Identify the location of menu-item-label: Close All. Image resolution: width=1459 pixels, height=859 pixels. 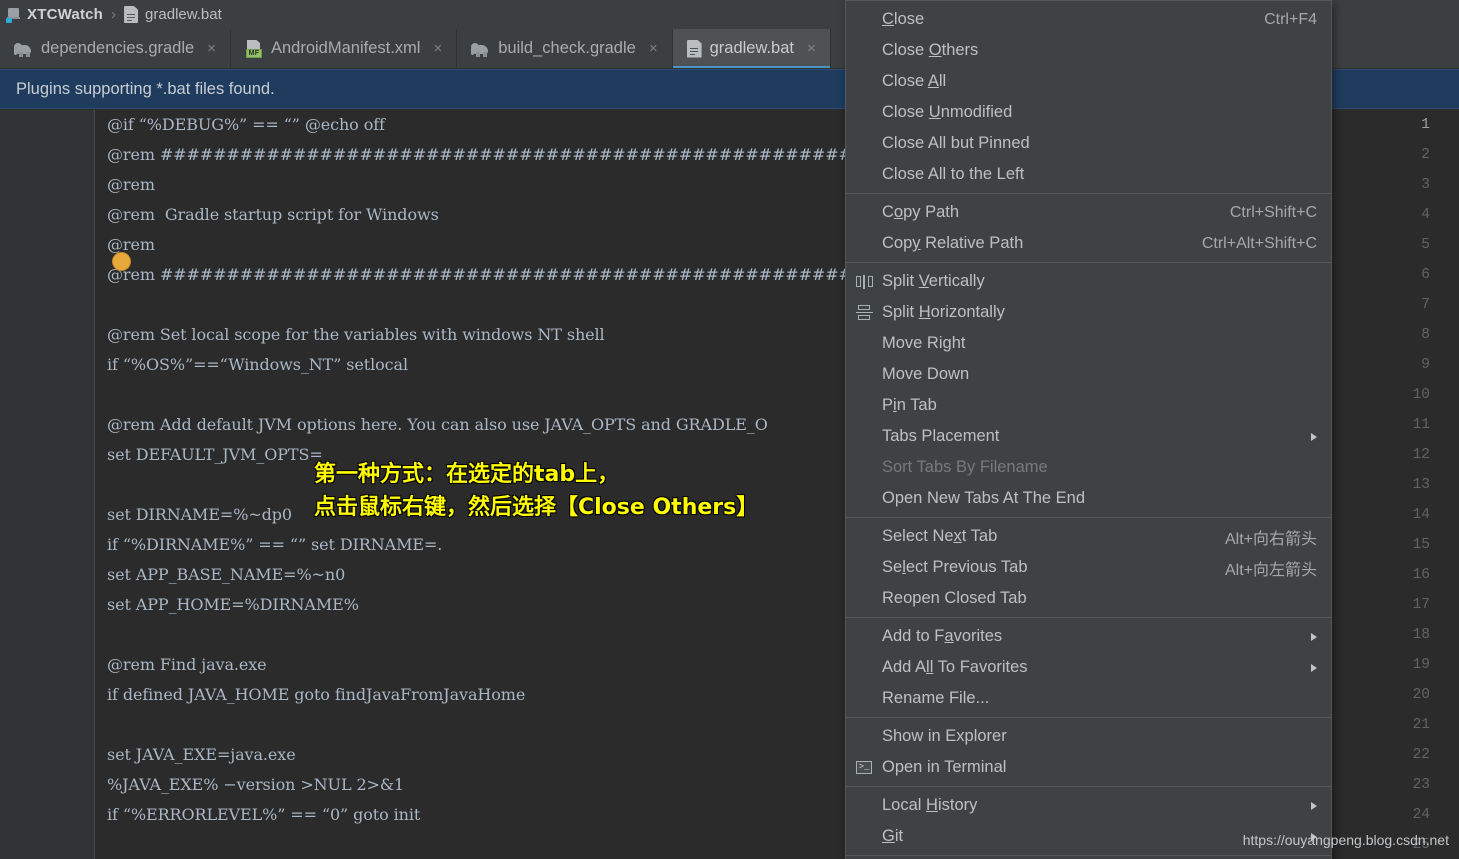
(914, 81).